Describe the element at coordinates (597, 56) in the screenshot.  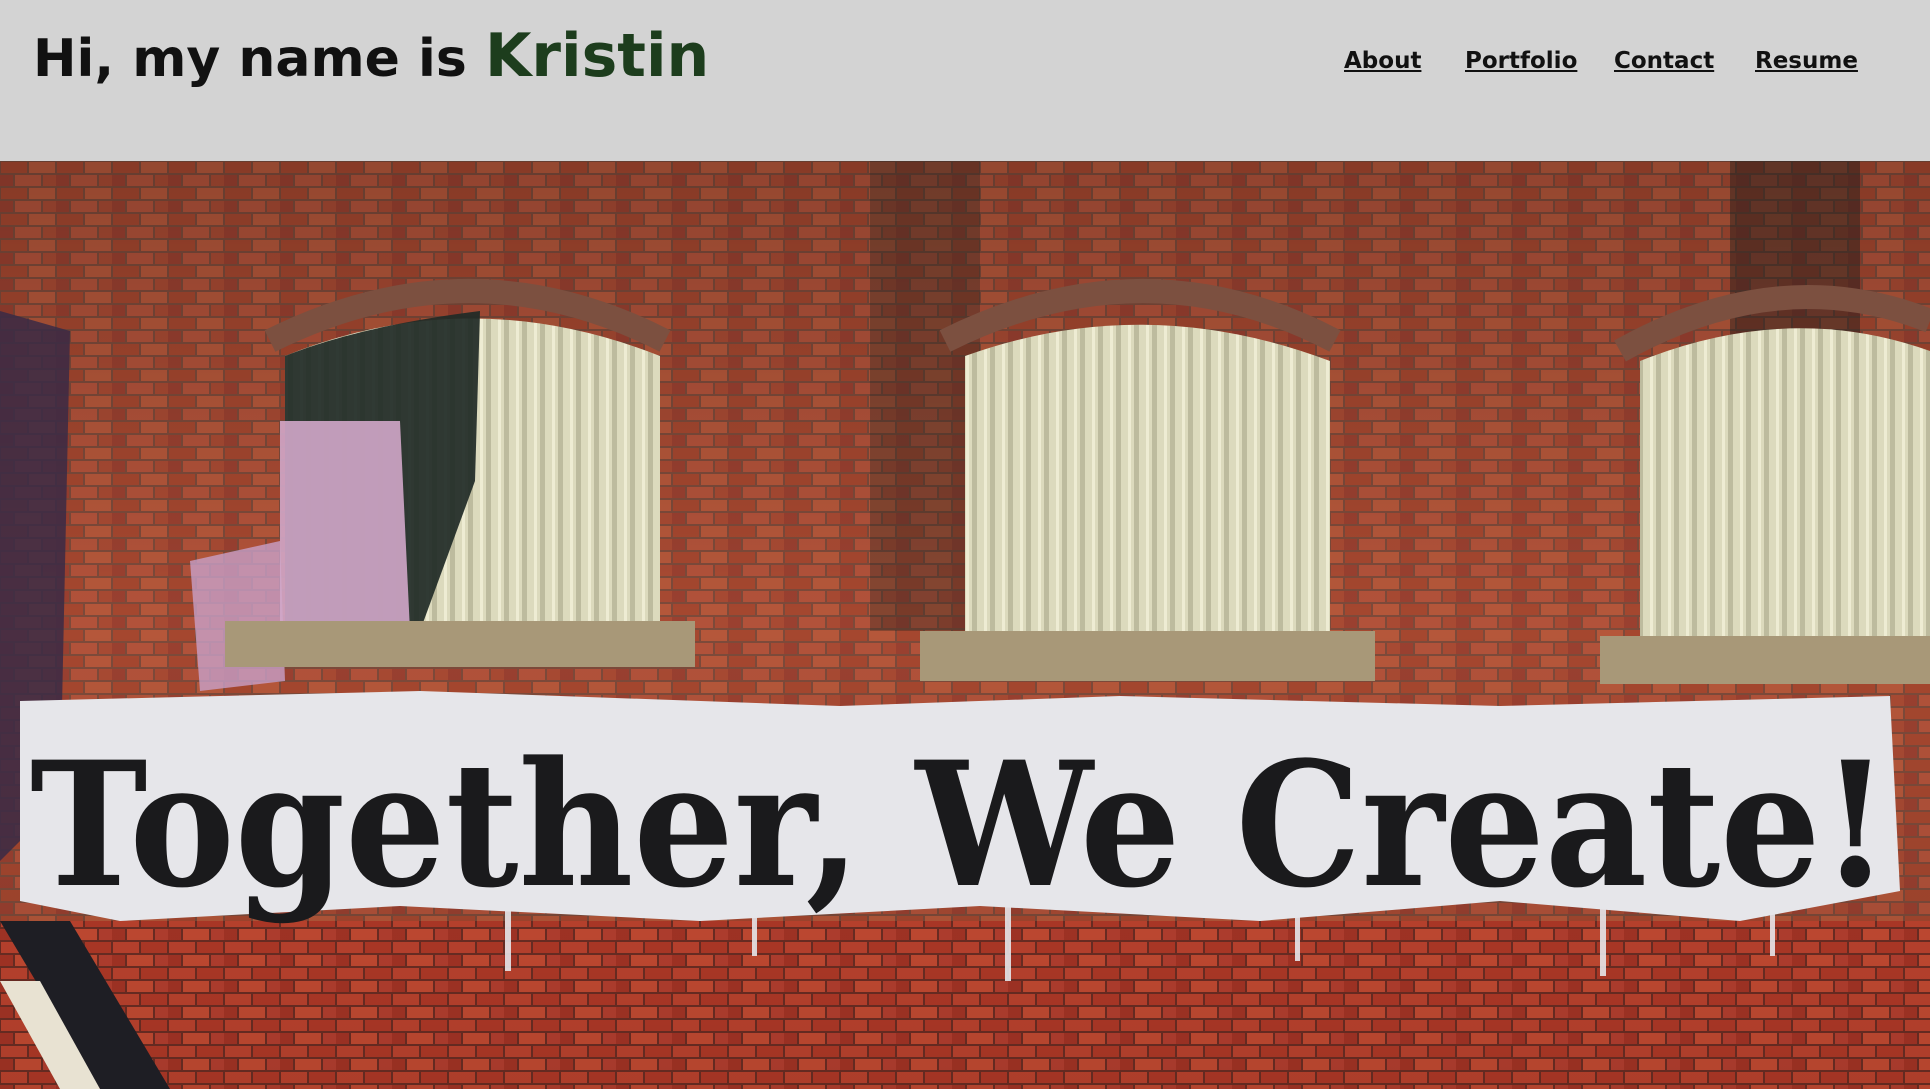
I see `owner-name: Kristin` at that location.